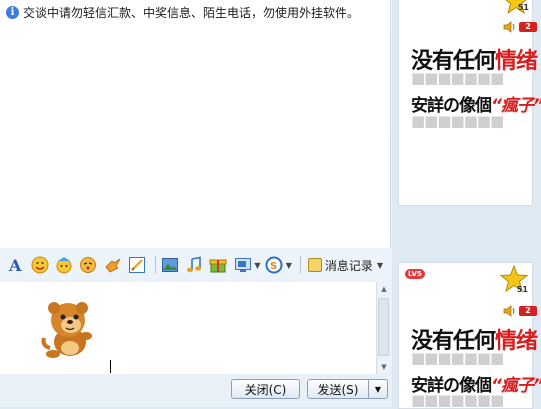 The height and width of the screenshot is (409, 541). What do you see at coordinates (196, 391) in the screenshot?
I see `action-bar: 关闭(C) 发送(S) ▼` at bounding box center [196, 391].